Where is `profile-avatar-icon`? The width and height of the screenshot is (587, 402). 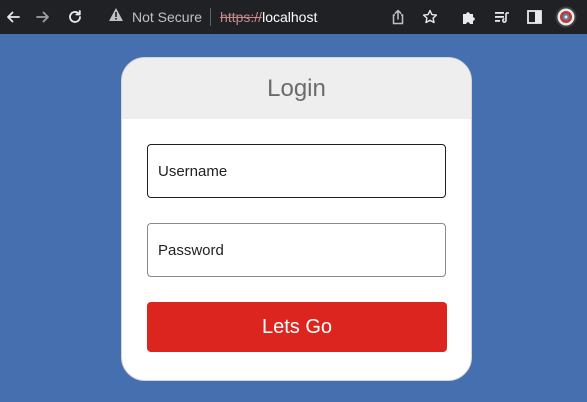
profile-avatar-icon is located at coordinates (566, 17).